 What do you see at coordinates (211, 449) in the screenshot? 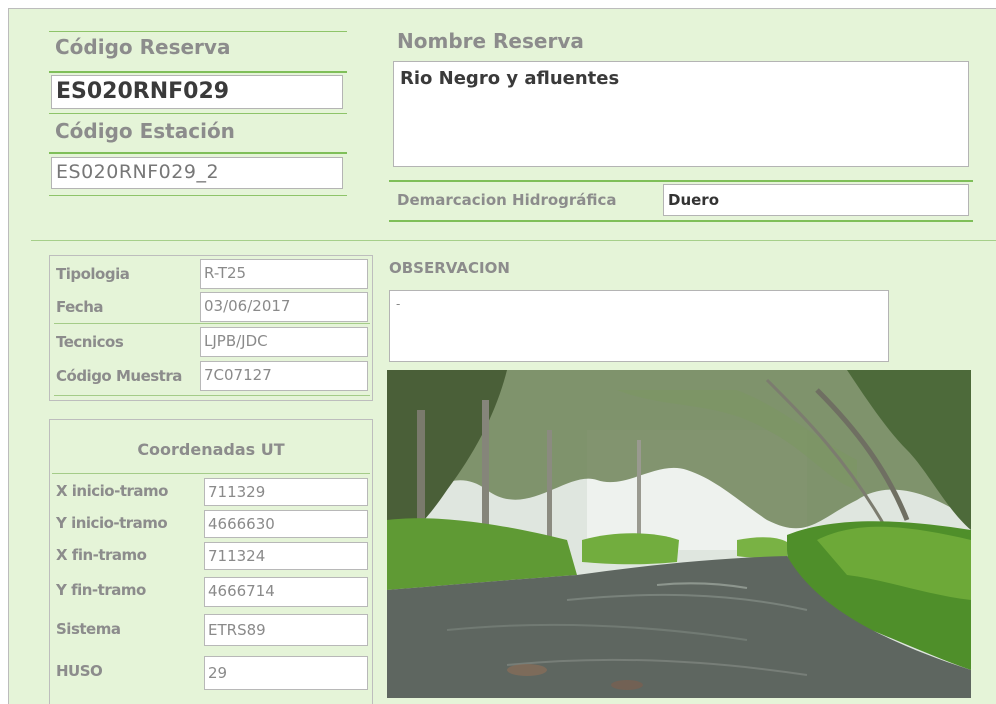
I see `coordenadas-title: Coordenadas UT` at bounding box center [211, 449].